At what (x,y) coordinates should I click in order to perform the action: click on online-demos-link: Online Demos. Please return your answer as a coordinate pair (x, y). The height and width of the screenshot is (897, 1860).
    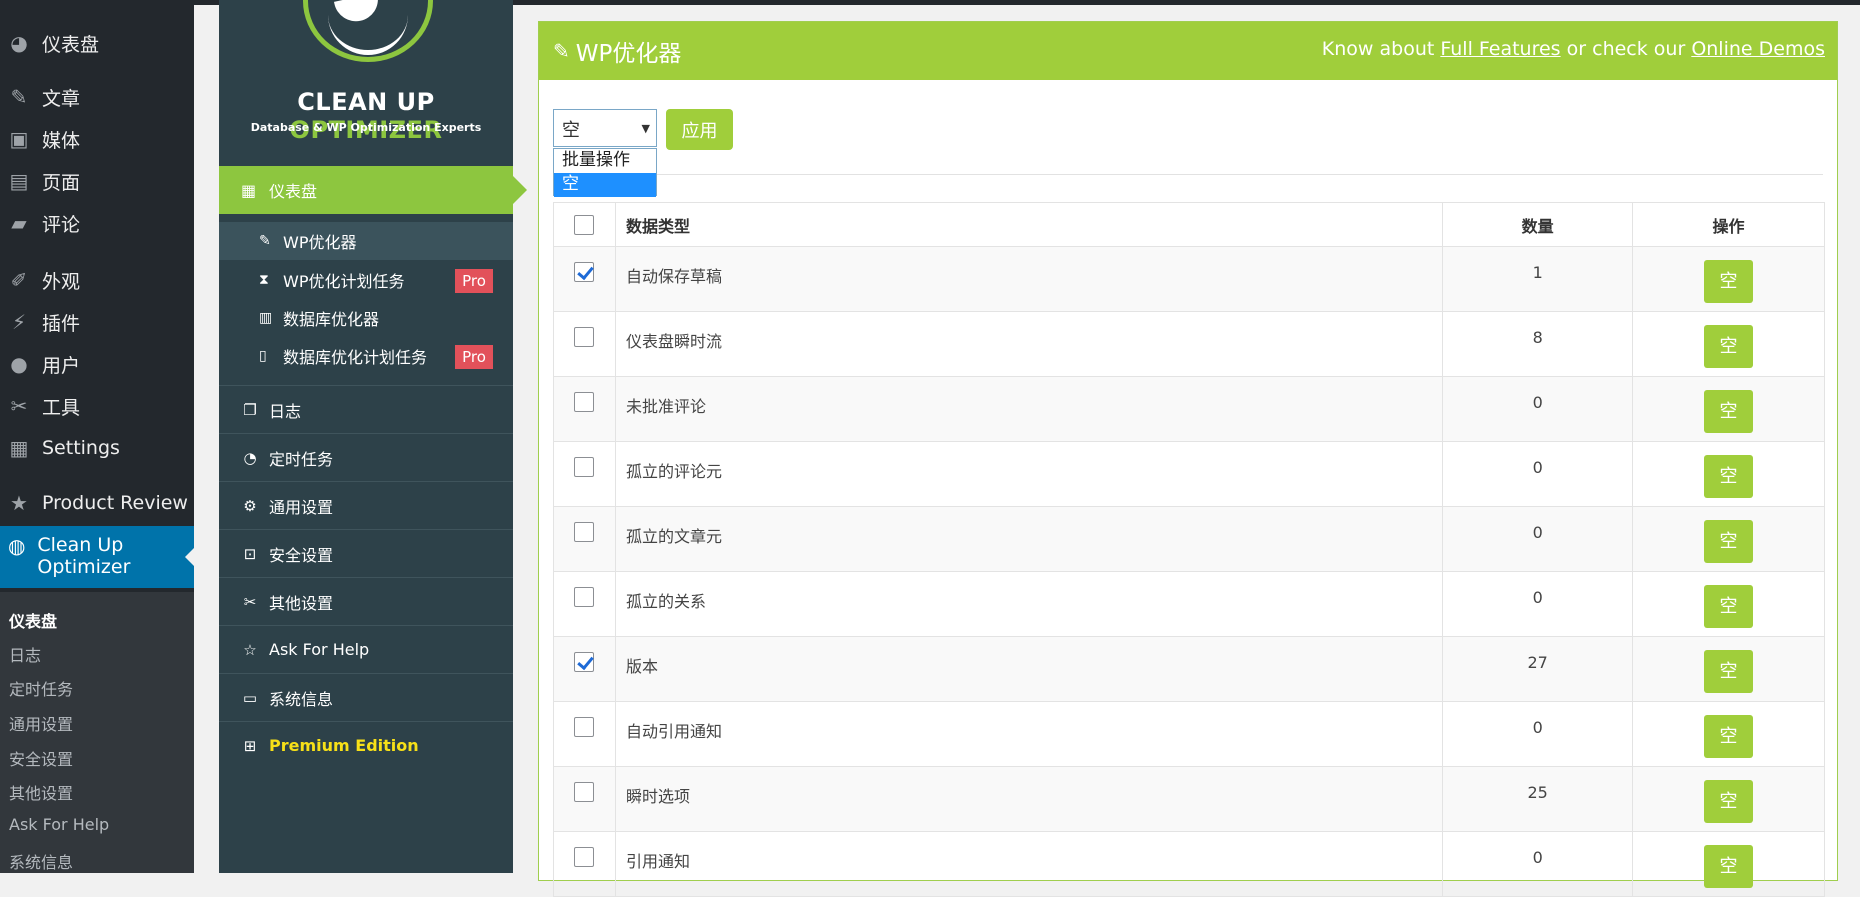
    Looking at the image, I should click on (1758, 49).